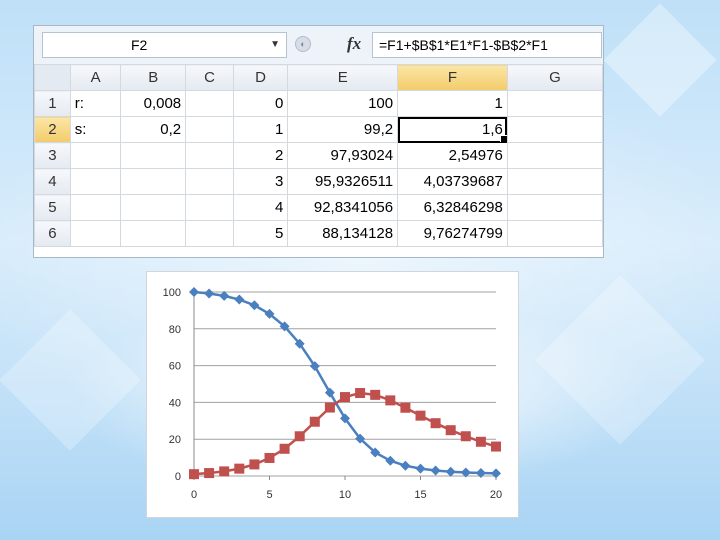 This screenshot has height=540, width=720. What do you see at coordinates (209, 181) in the screenshot?
I see `cell-c4` at bounding box center [209, 181].